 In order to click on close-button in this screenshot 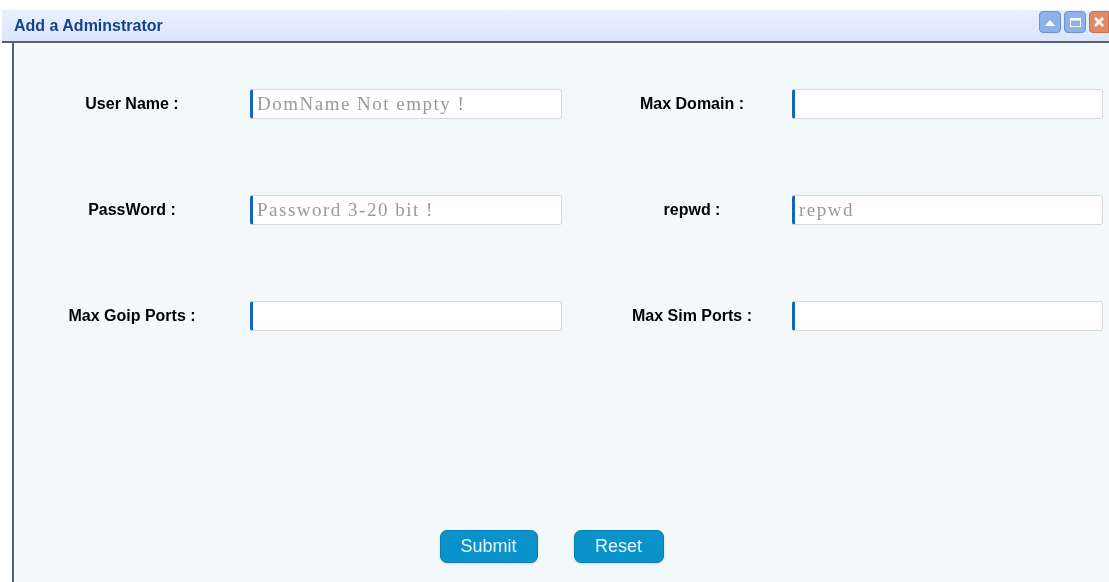, I will do `click(1099, 22)`.